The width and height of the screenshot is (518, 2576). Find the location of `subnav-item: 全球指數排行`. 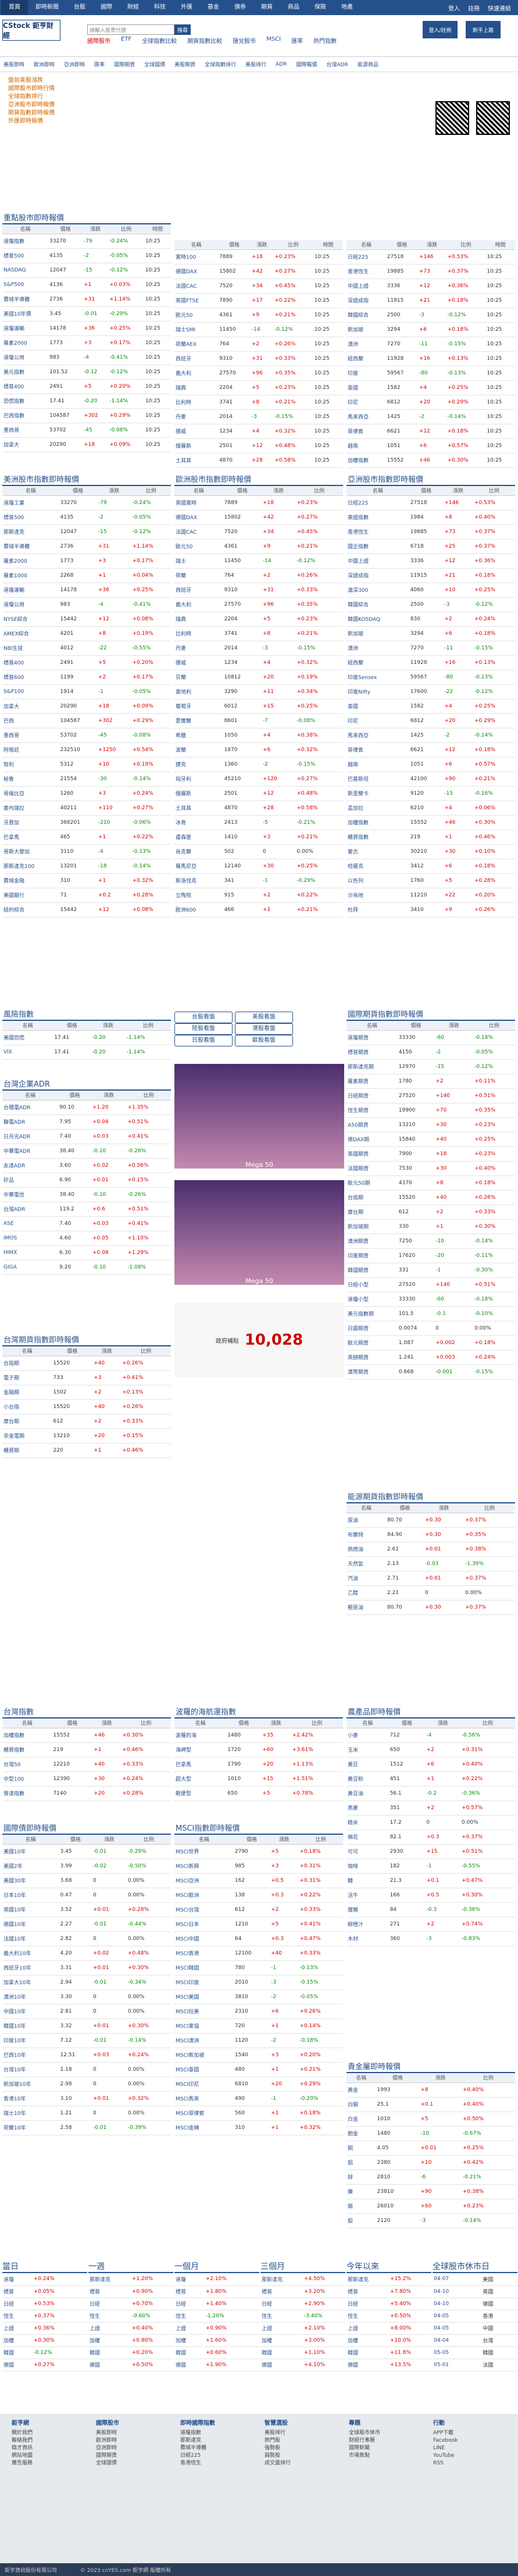

subnav-item: 全球指數排行 is located at coordinates (220, 64).